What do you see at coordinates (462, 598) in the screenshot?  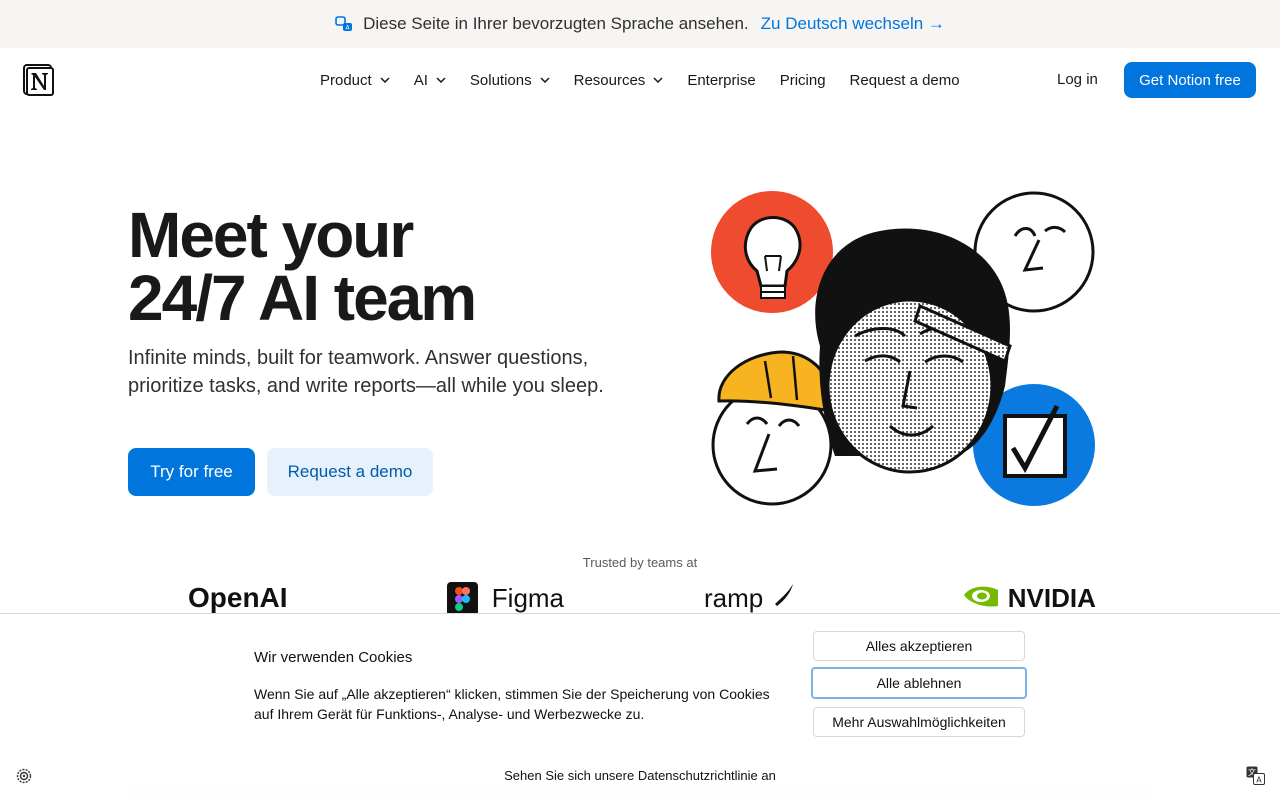 I see `figma-logo-icon` at bounding box center [462, 598].